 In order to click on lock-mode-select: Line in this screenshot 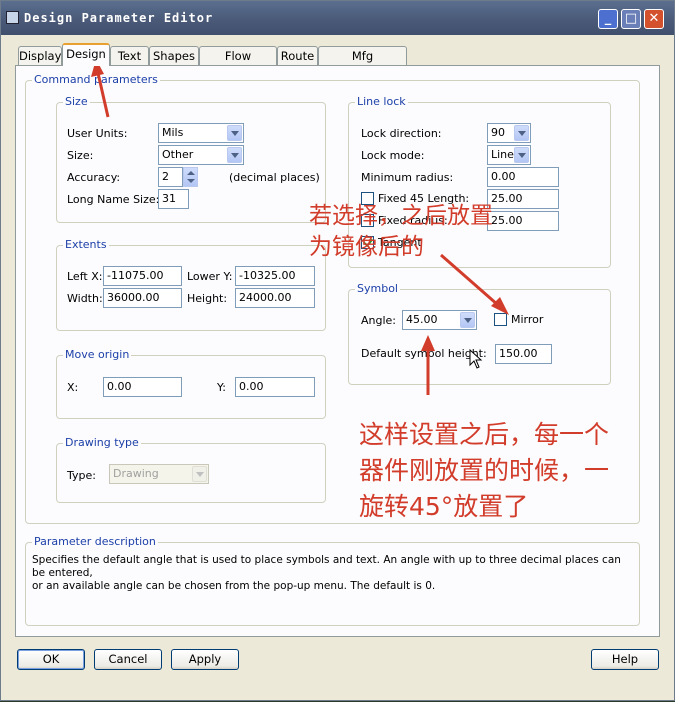, I will do `click(509, 155)`.